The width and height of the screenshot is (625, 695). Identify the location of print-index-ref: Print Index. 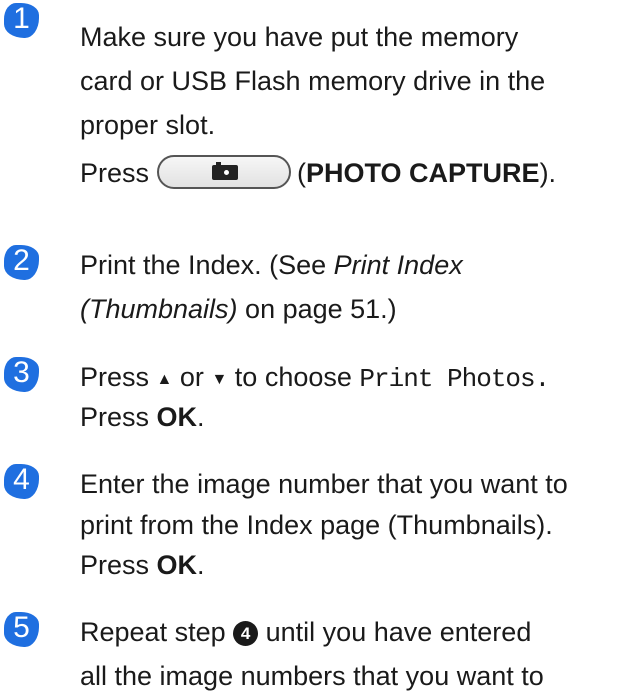
(398, 265).